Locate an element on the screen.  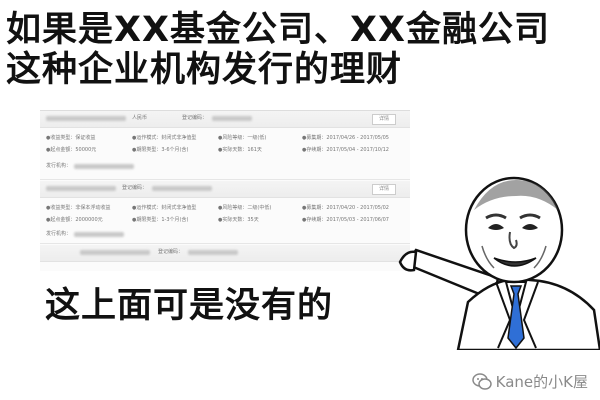
watermark-text: Kane的小K屋 is located at coordinates (541, 382).